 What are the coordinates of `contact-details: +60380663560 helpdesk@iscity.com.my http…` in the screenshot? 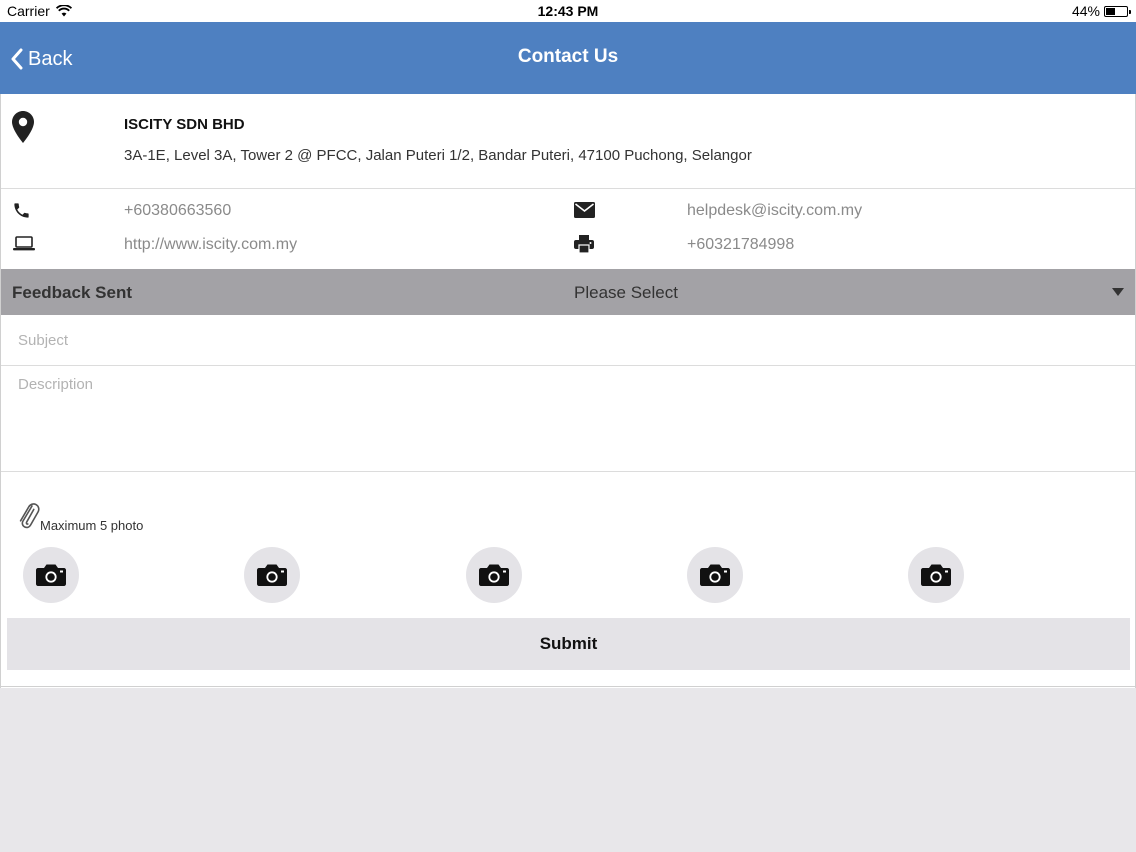 It's located at (568, 229).